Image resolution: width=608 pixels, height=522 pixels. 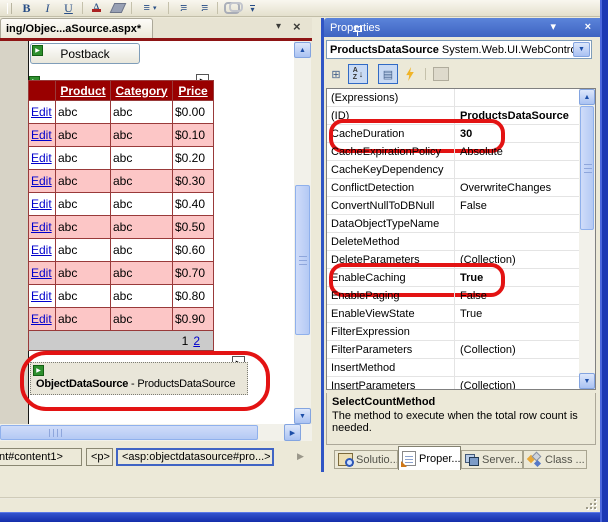 I want to click on price-cell: $0.70, so click(x=193, y=273).